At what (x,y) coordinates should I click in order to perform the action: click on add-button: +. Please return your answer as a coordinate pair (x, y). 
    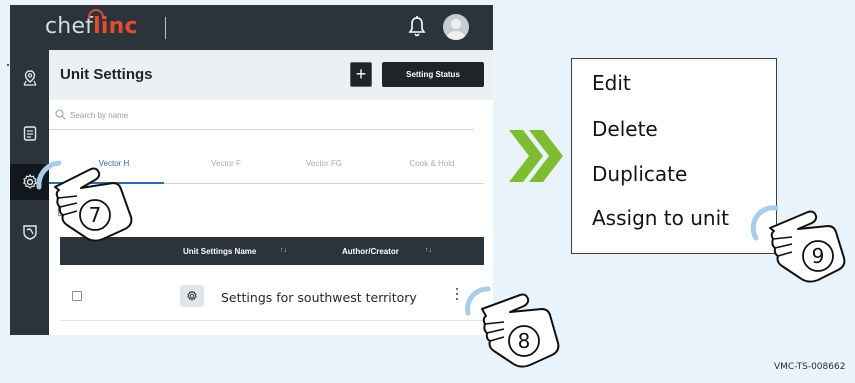
    Looking at the image, I should click on (361, 74).